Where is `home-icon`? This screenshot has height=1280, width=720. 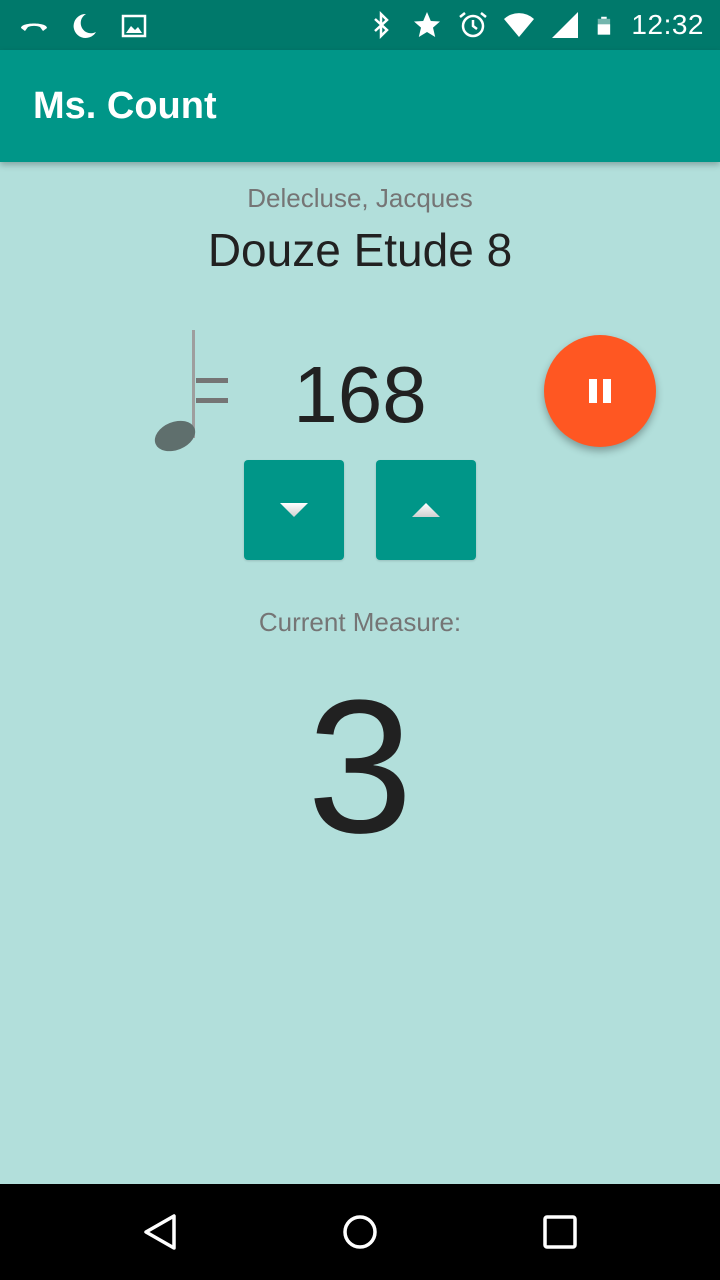
home-icon is located at coordinates (360, 1232).